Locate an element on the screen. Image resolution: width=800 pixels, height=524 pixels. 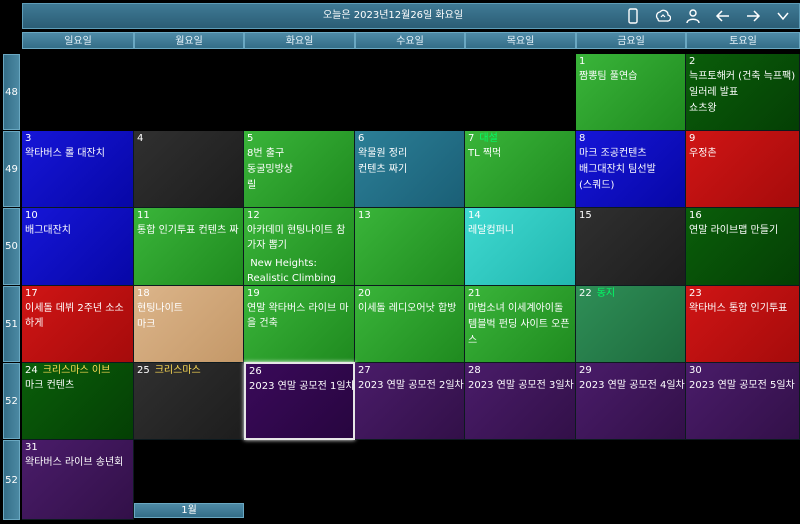
calendar-event: 배그대잔치 팀선발 is located at coordinates (630, 169).